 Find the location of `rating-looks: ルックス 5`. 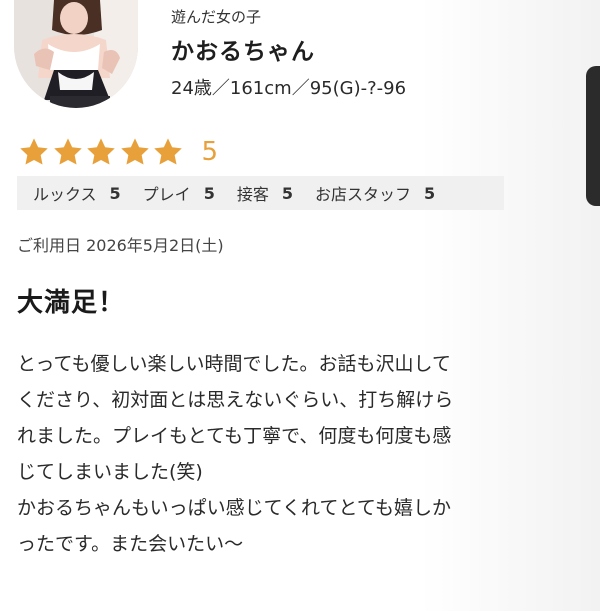

rating-looks: ルックス 5 is located at coordinates (77, 193).